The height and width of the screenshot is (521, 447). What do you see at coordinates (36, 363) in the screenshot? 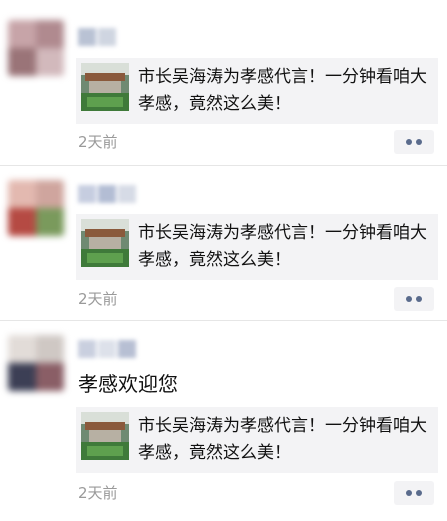
I see `avatar` at bounding box center [36, 363].